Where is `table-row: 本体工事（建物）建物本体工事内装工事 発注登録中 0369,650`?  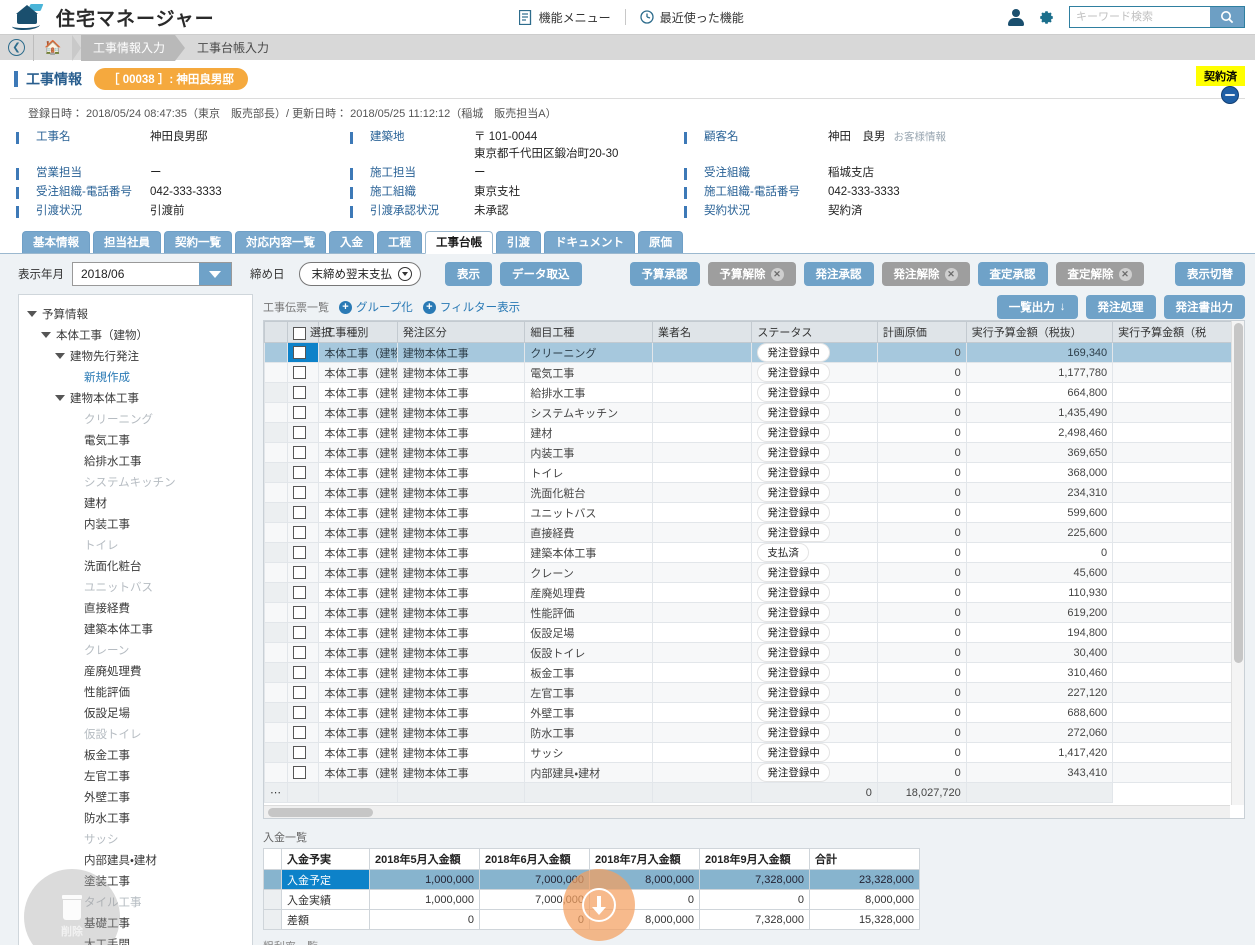
table-row: 本体工事（建物）建物本体工事内装工事 発注登録中 0369,650 is located at coordinates (754, 452).